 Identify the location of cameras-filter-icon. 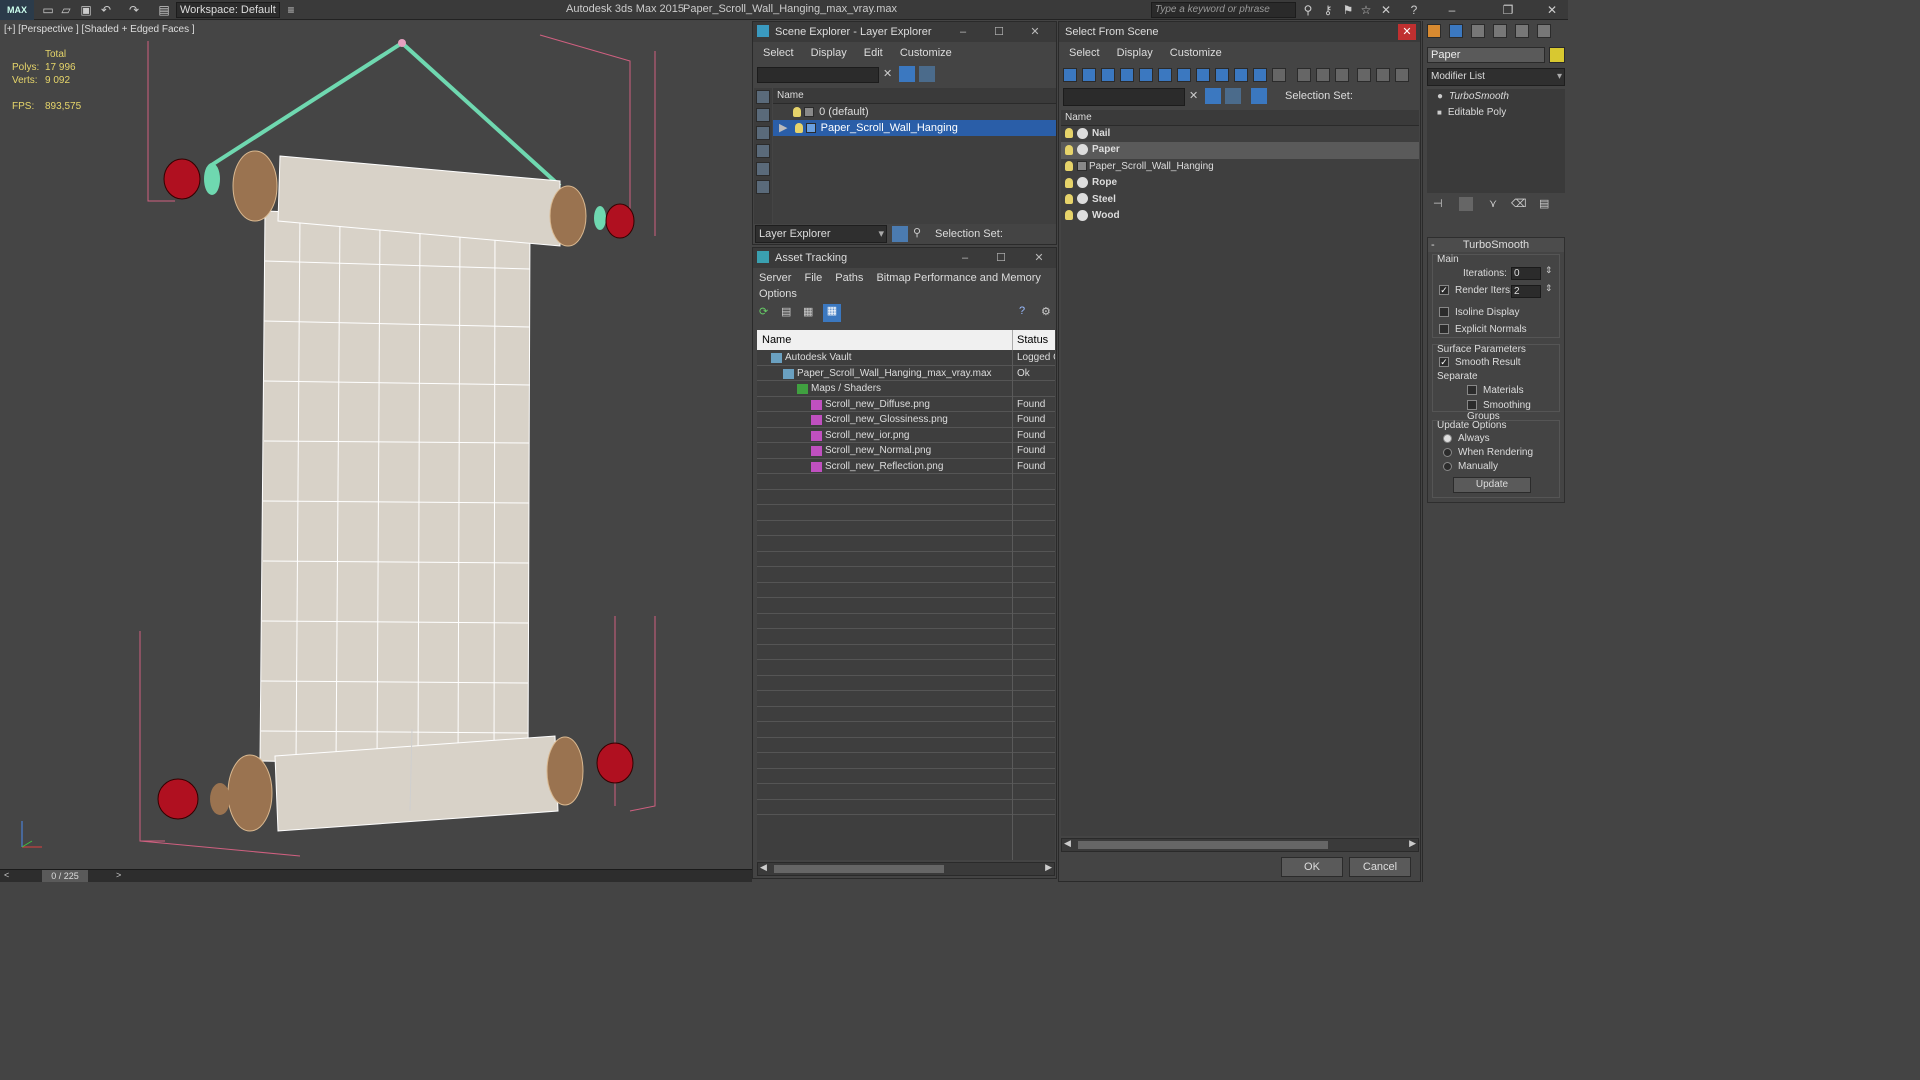
(1127, 75).